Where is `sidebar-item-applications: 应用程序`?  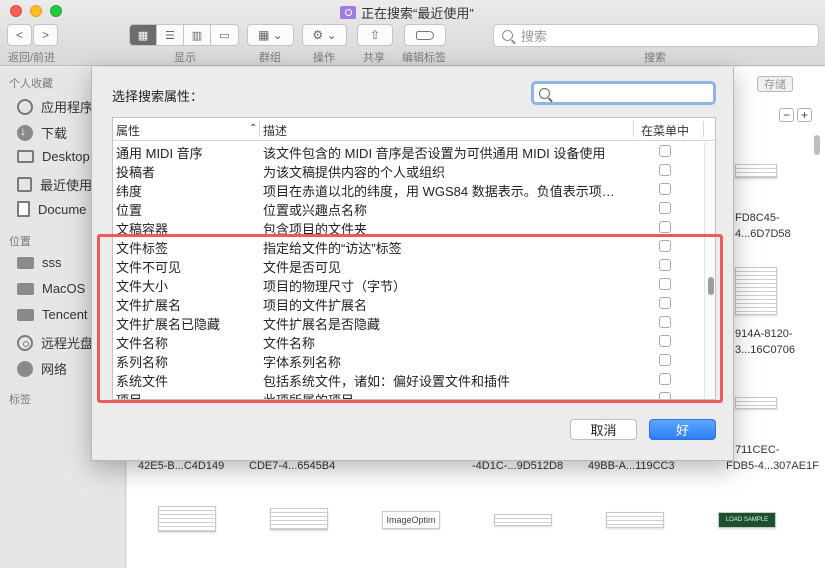 sidebar-item-applications: 应用程序 is located at coordinates (55, 106).